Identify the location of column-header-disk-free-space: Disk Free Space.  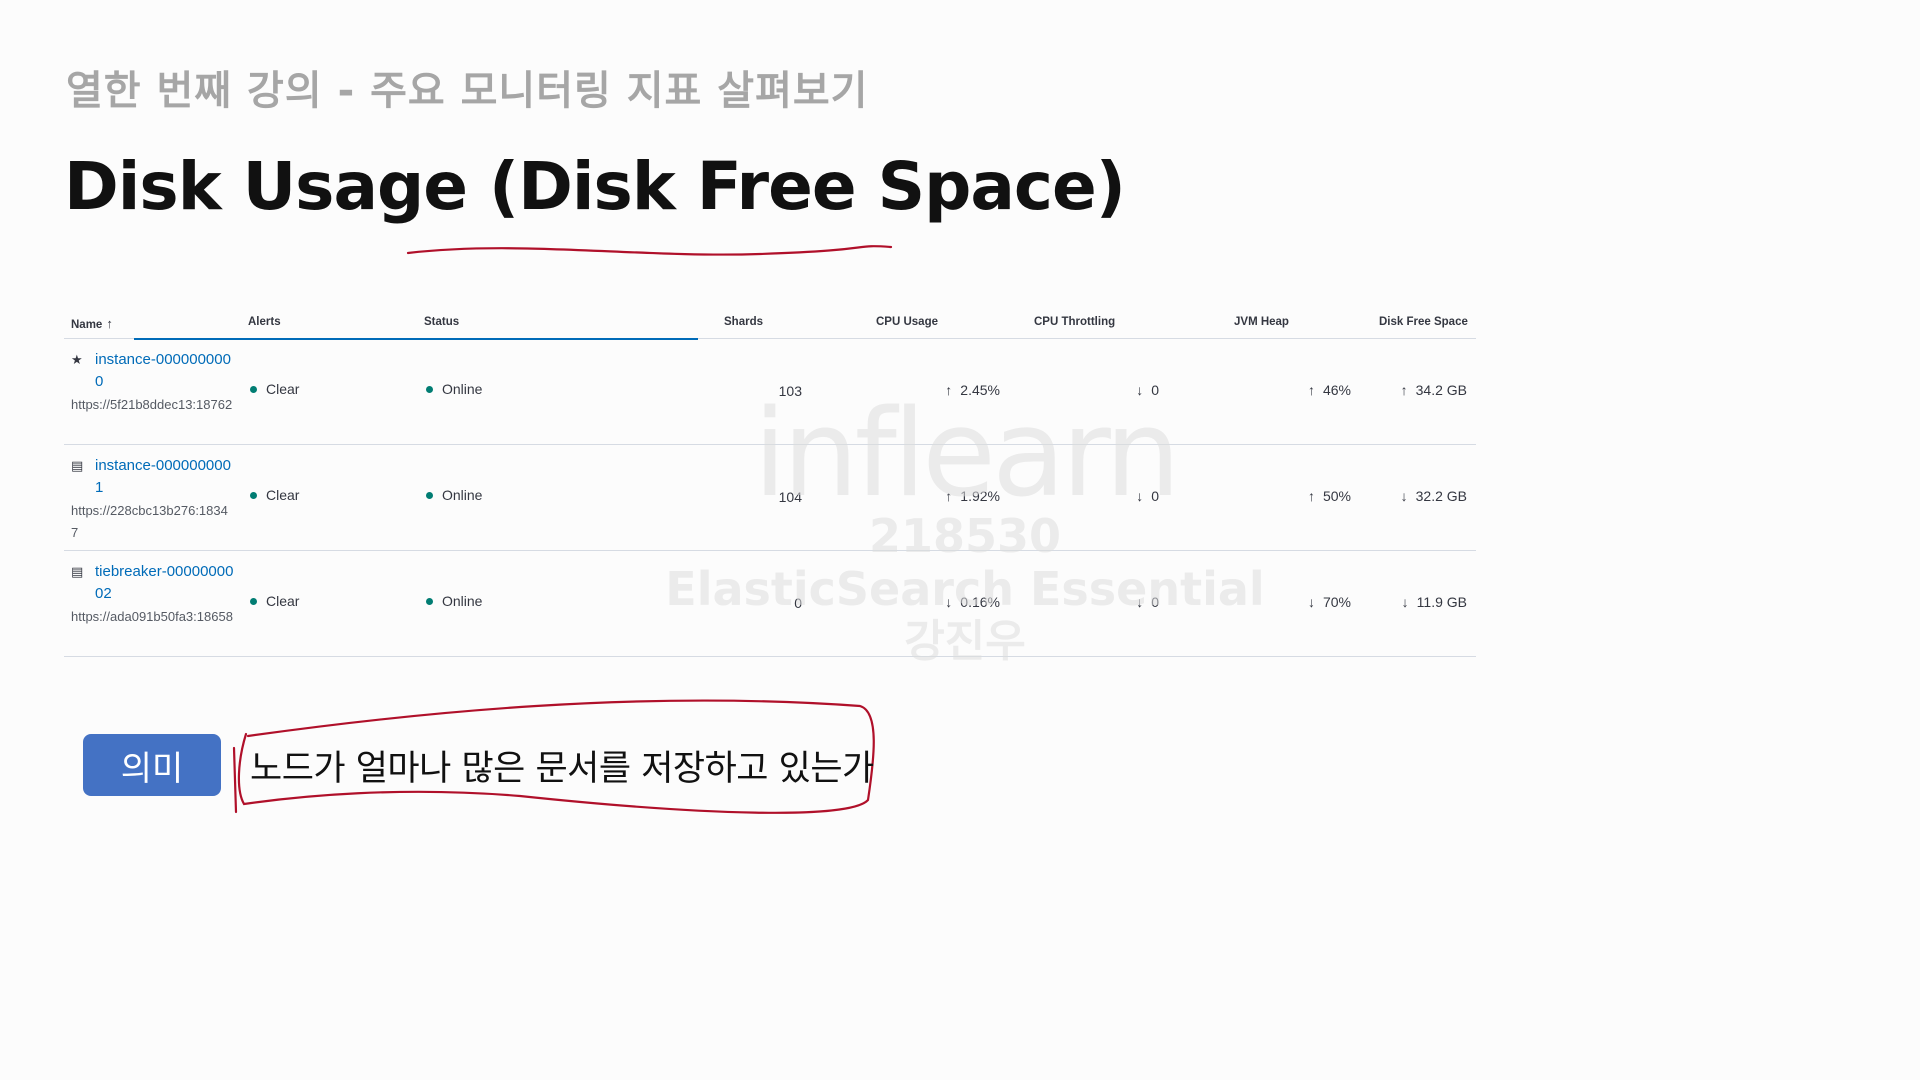
(1423, 322).